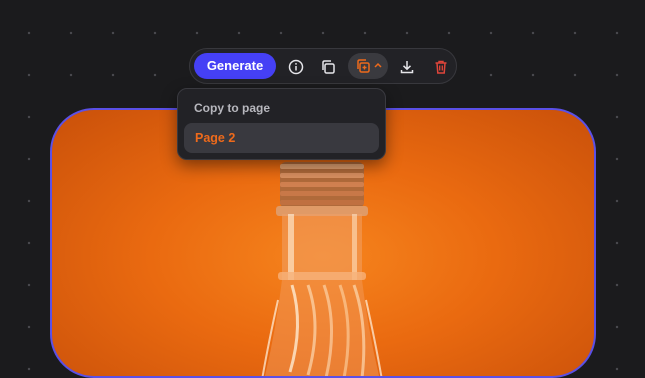  Describe the element at coordinates (322, 247) in the screenshot. I see `bottle-neck` at that location.